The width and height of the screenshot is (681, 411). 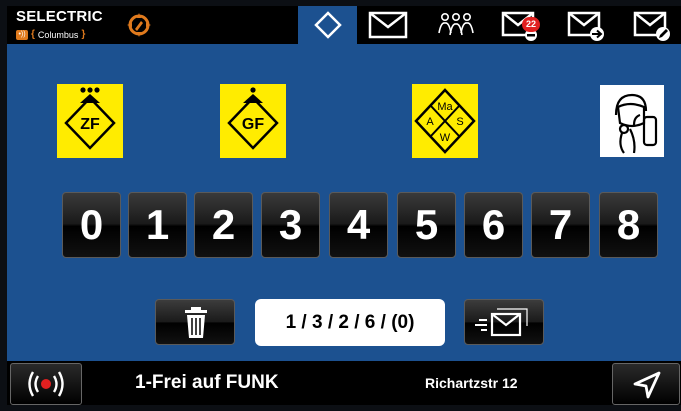 I want to click on status-text: 1-Frei auf FUNK, so click(x=207, y=382).